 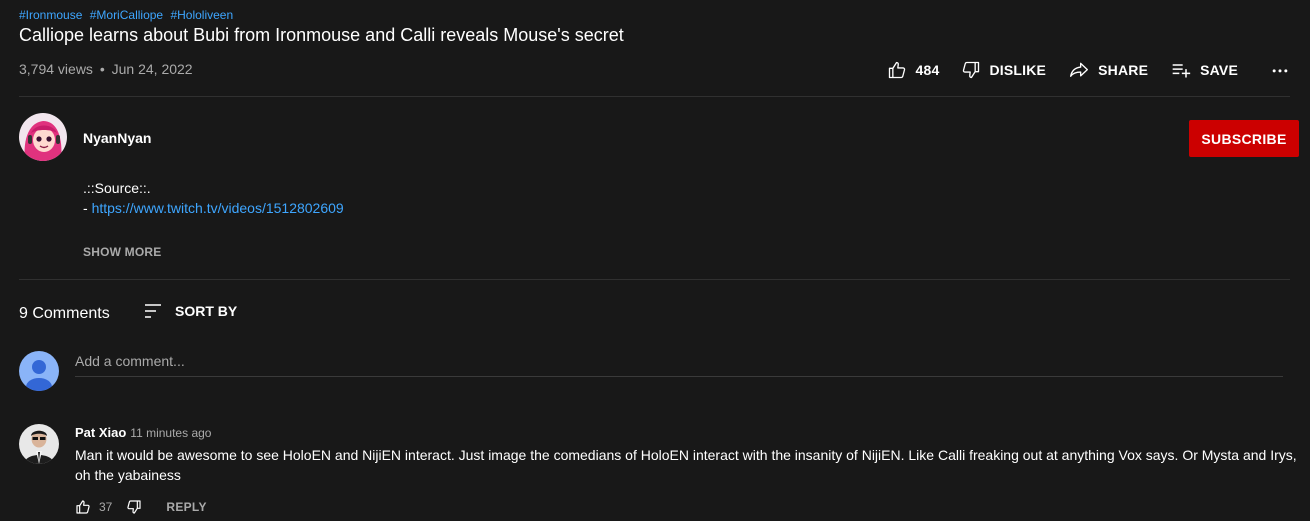 I want to click on like-count: 484, so click(x=927, y=70).